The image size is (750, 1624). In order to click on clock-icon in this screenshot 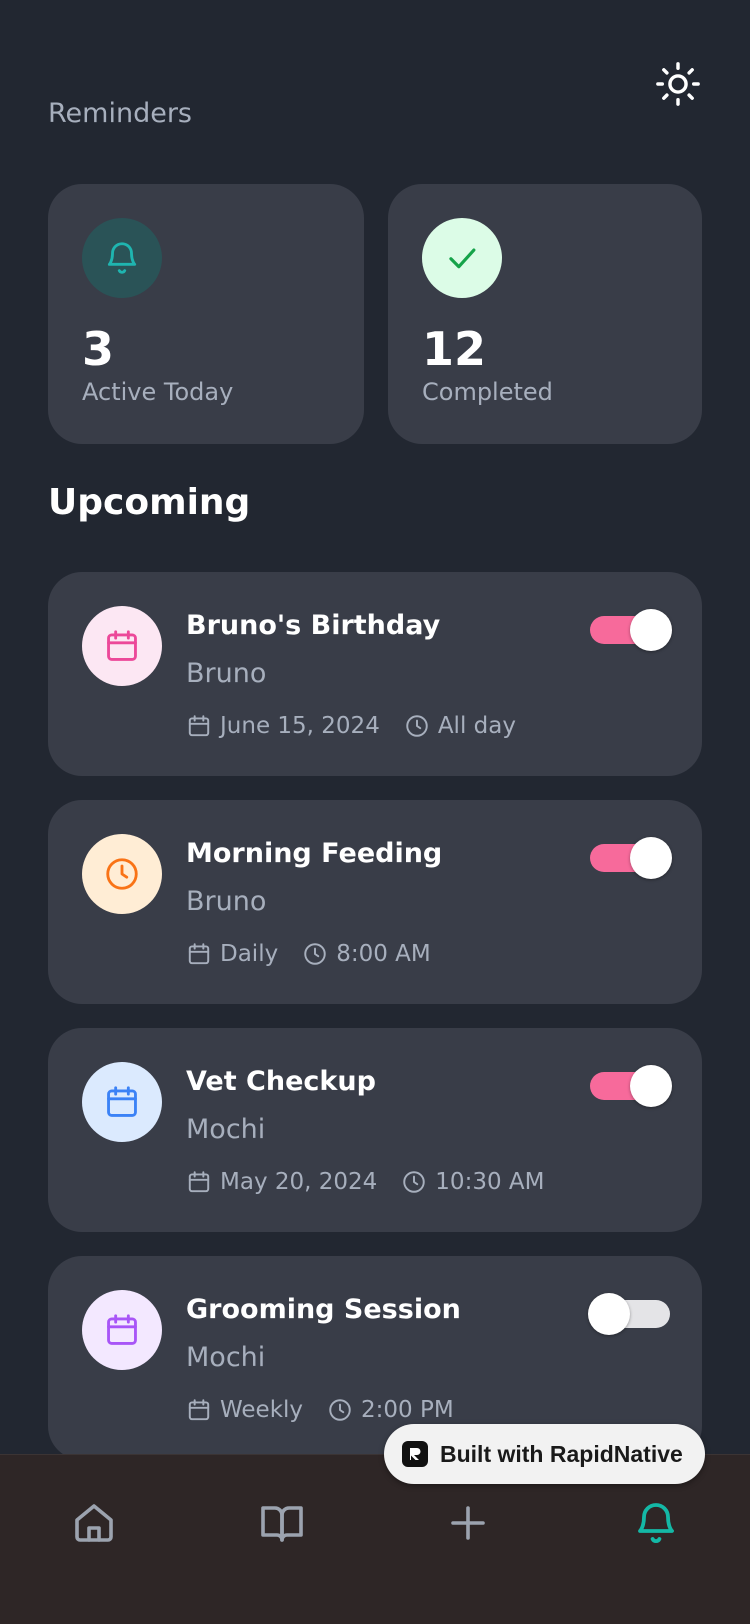, I will do `click(122, 874)`.